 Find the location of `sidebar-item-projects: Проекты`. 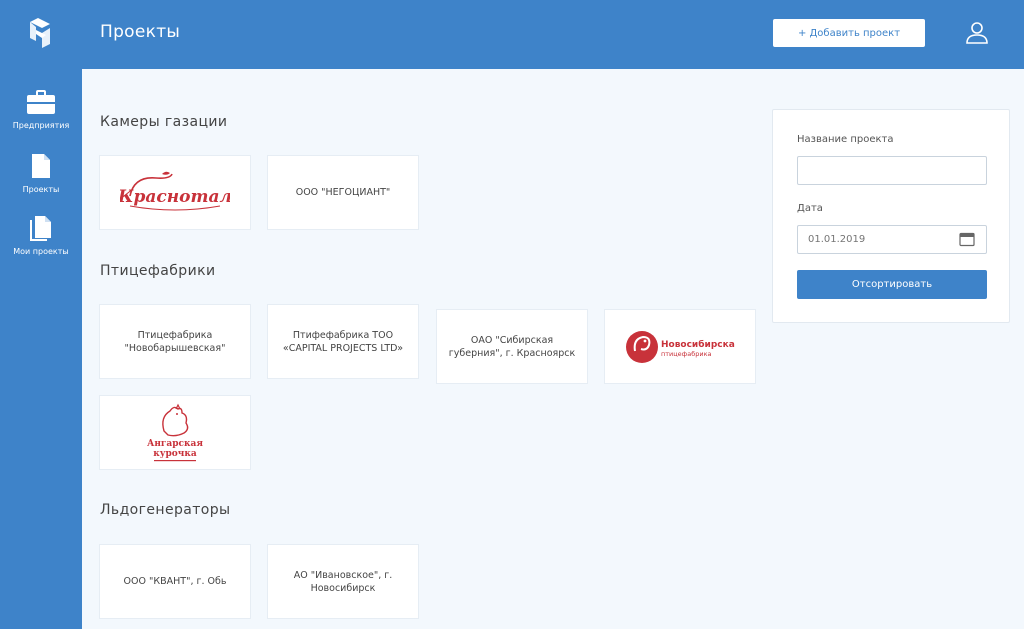

sidebar-item-projects: Проекты is located at coordinates (41, 173).